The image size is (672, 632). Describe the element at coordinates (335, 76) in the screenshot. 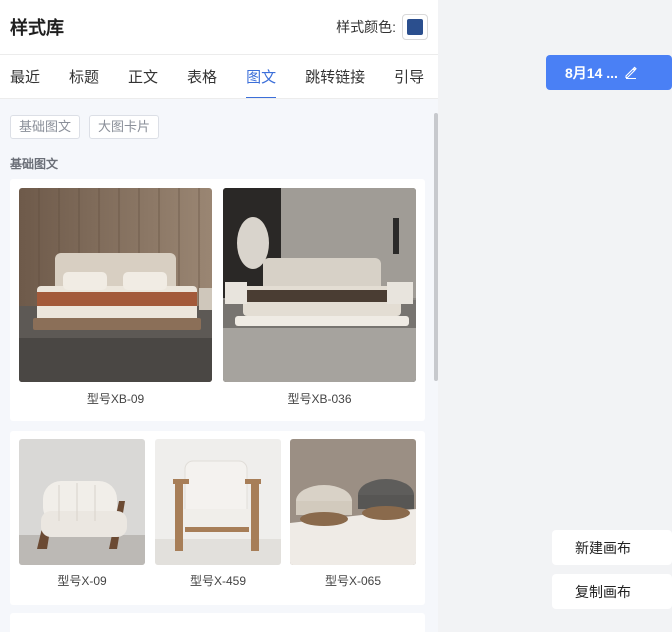

I see `tab-jump-link: 跳转链接` at that location.